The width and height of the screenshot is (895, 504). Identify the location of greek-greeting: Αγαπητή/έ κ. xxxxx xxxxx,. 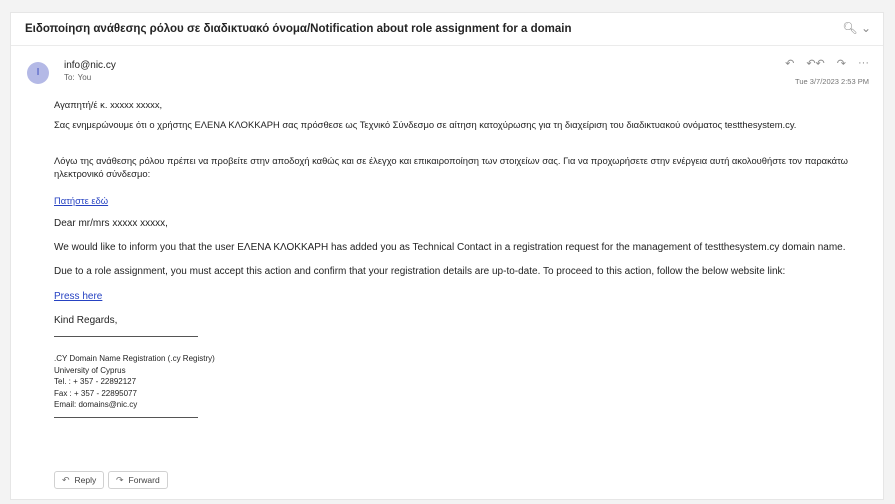
(108, 104).